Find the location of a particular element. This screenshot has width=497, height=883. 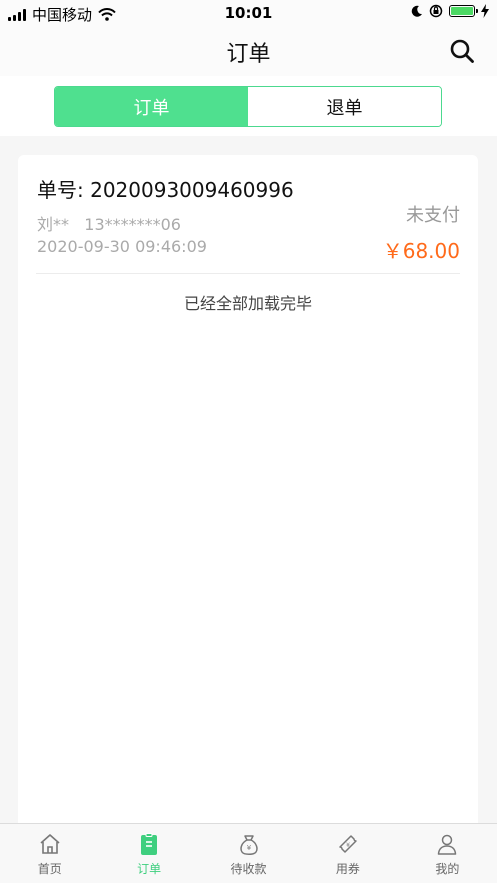

status-bar: 中国移动 10:01 is located at coordinates (248, 13).